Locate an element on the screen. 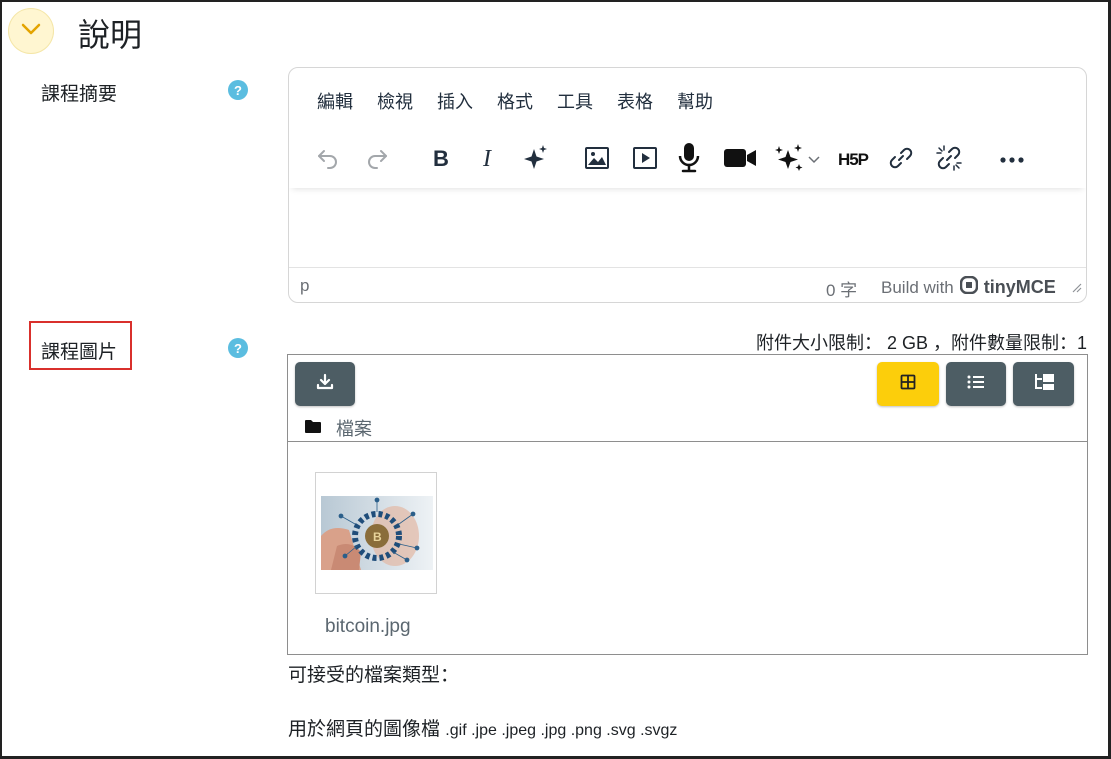  view-list-button is located at coordinates (976, 384).